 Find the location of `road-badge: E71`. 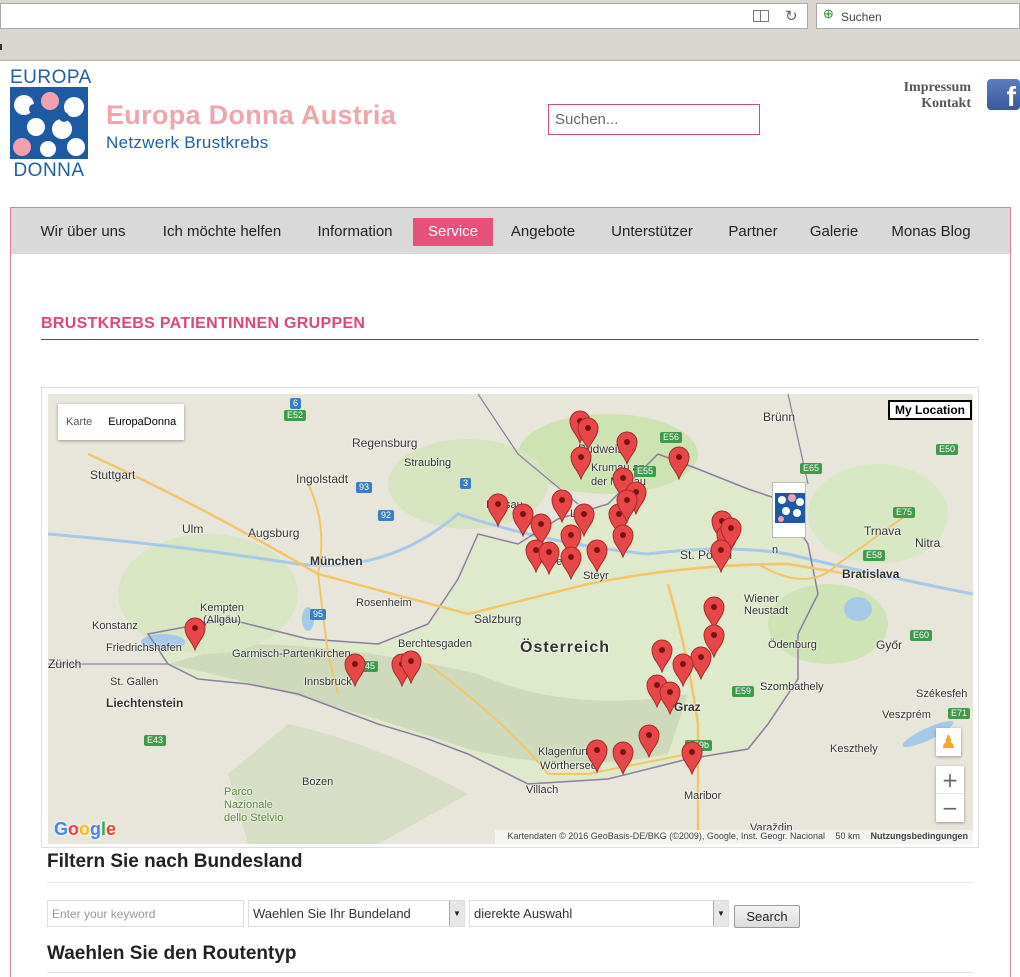

road-badge: E71 is located at coordinates (959, 713).